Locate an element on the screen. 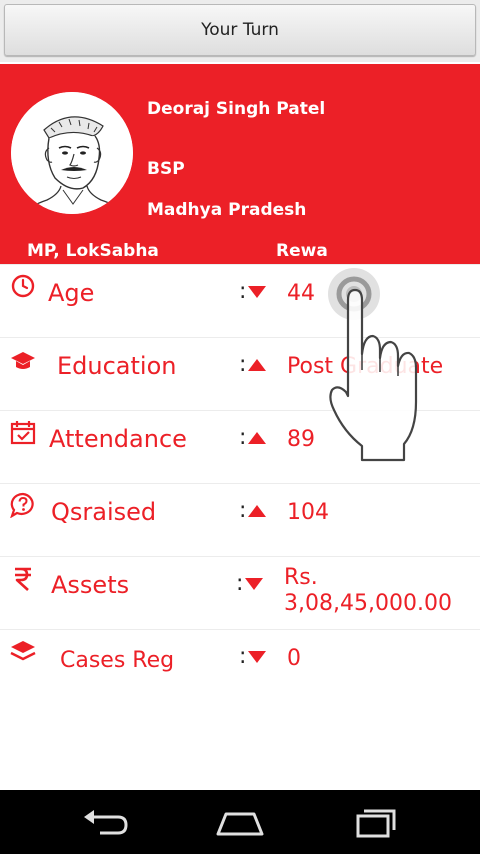 The image size is (480, 854). stat-row-age: Age : 44 is located at coordinates (240, 300).